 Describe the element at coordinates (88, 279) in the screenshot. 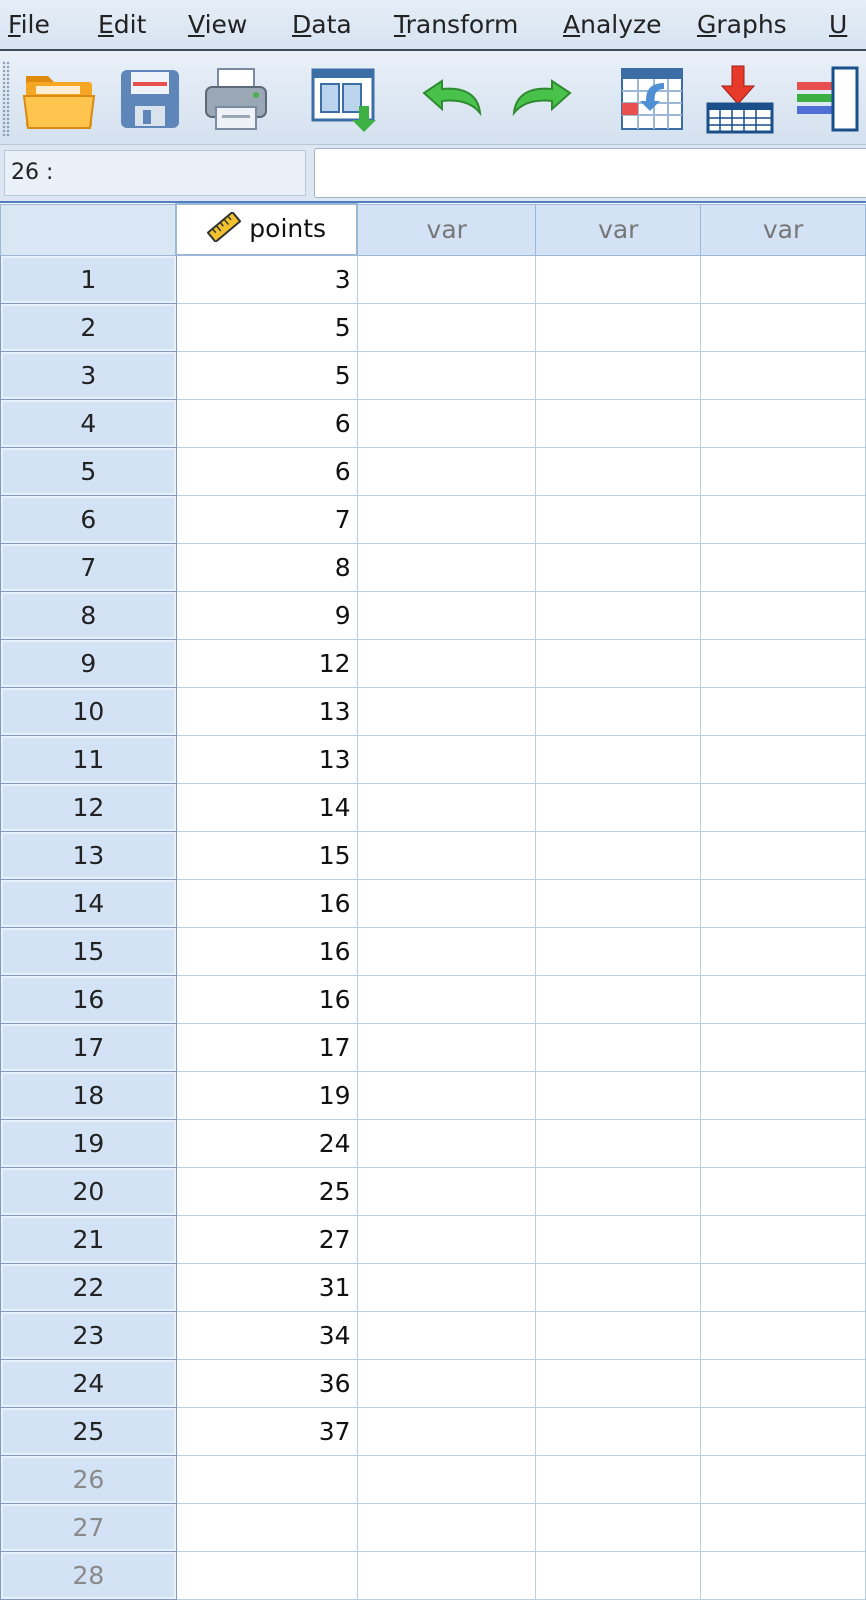

I see `row-header: 1` at that location.